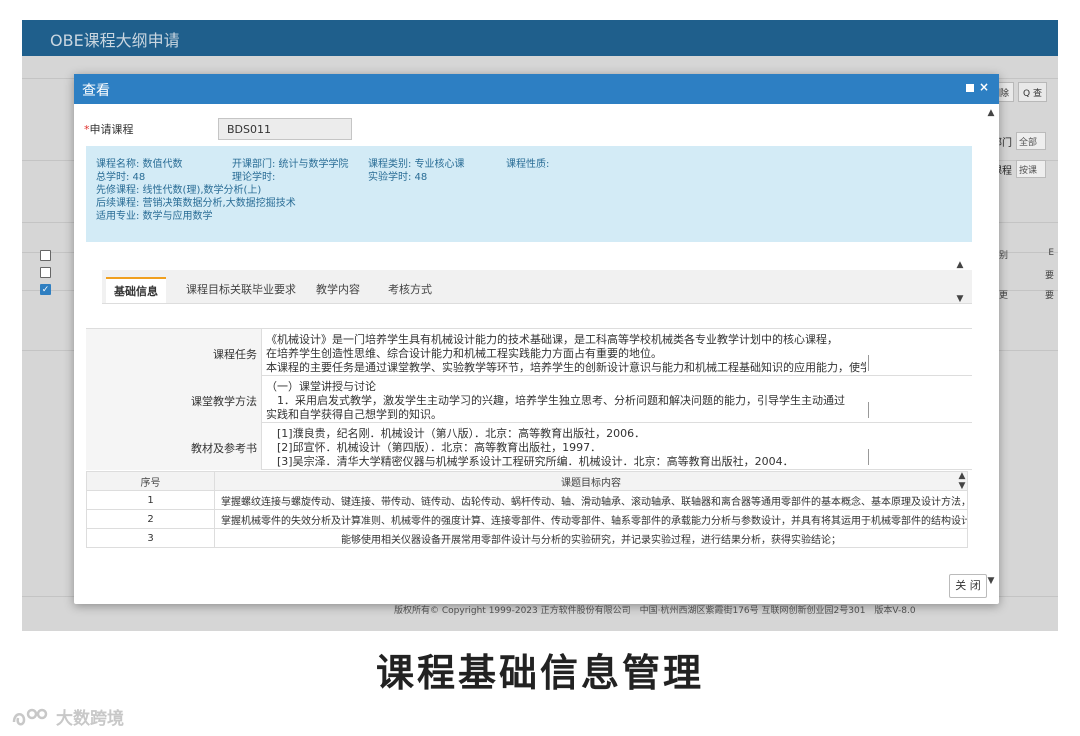 The image size is (1080, 736). Describe the element at coordinates (150, 500) in the screenshot. I see `goal-number: 1` at that location.